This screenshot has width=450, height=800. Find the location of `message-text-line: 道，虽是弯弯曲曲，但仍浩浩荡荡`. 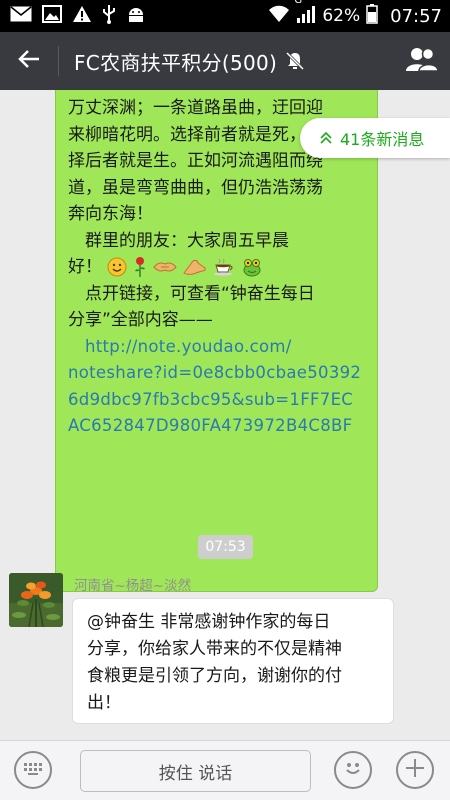

message-text-line: 道，虽是弯弯曲曲，但仍浩浩荡荡 is located at coordinates (195, 187).